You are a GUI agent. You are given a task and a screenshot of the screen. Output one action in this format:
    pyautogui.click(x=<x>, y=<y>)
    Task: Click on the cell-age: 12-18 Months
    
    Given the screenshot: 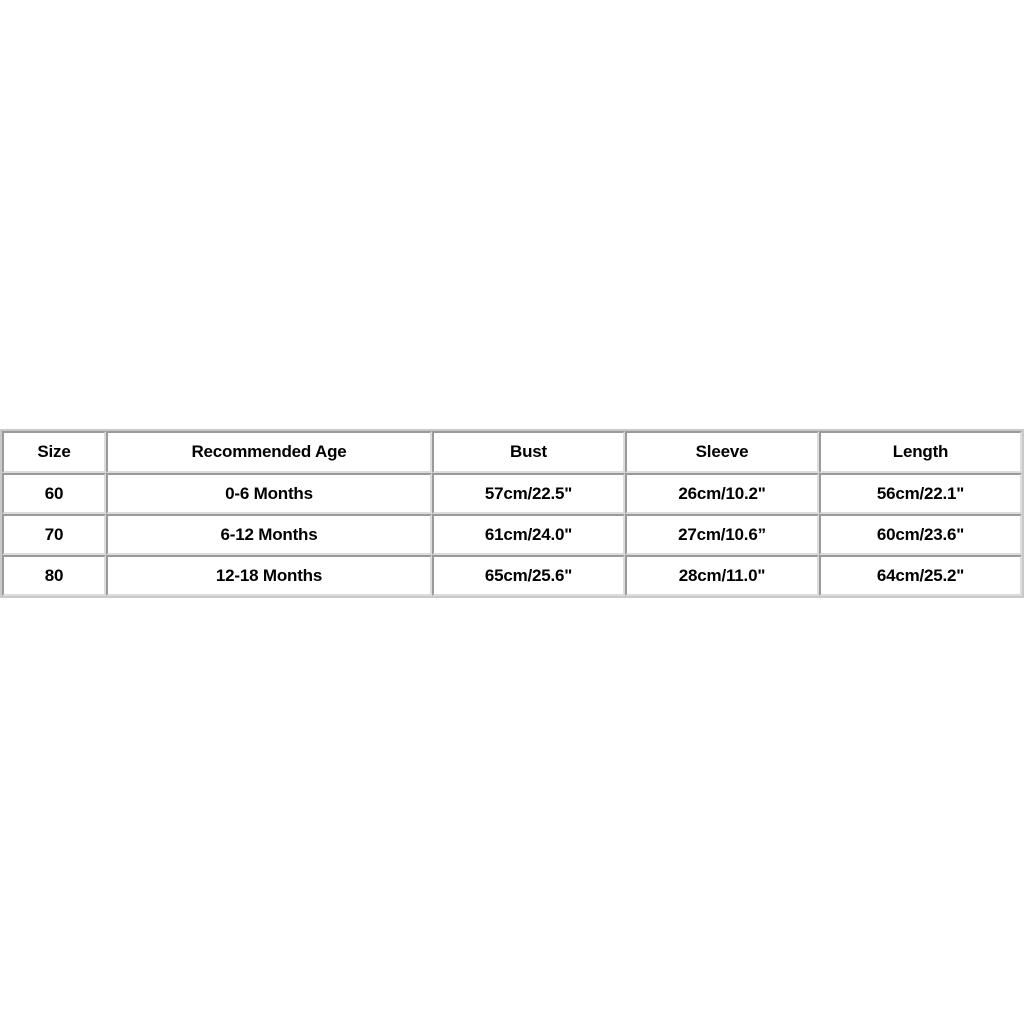 What is the action you would take?
    pyautogui.click(x=269, y=575)
    